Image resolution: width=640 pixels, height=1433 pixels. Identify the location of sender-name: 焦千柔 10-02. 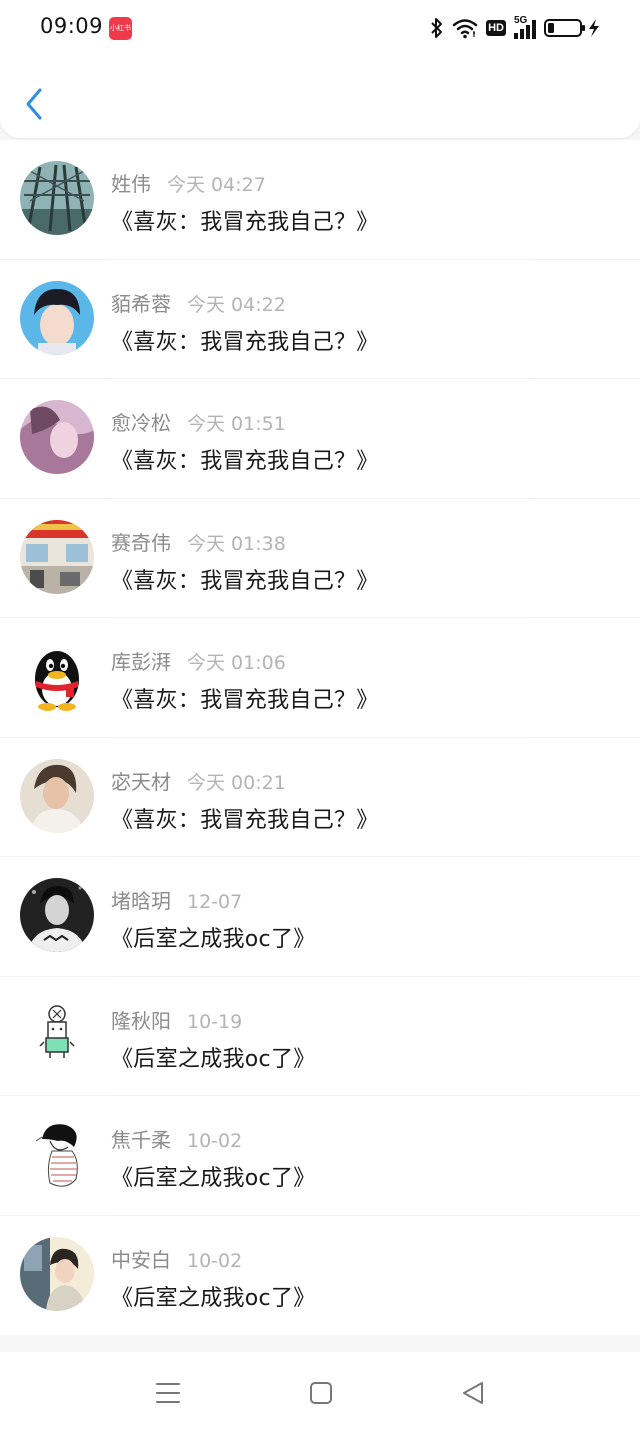
(176, 1138).